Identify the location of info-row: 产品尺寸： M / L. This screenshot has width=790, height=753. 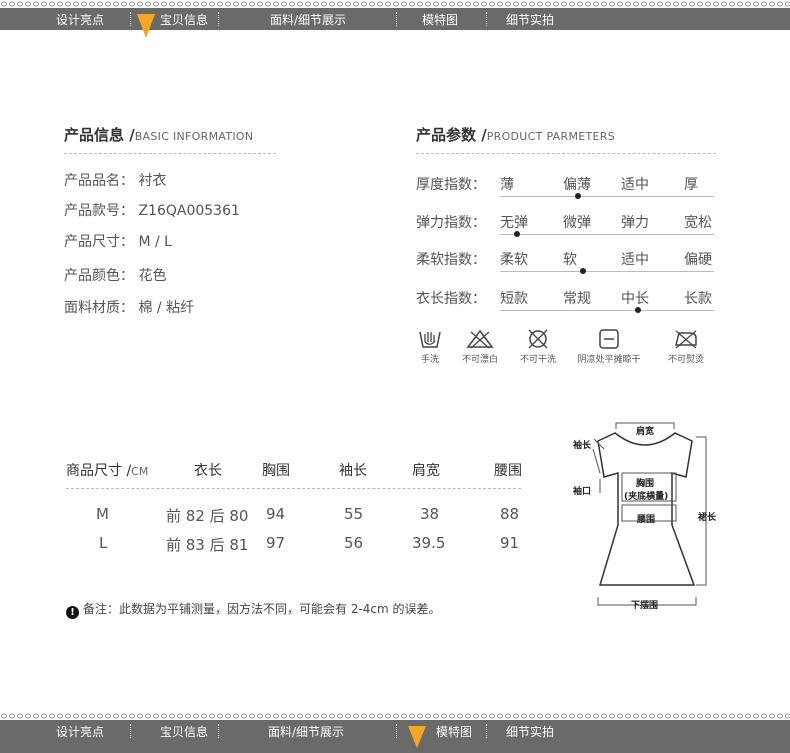
(118, 242).